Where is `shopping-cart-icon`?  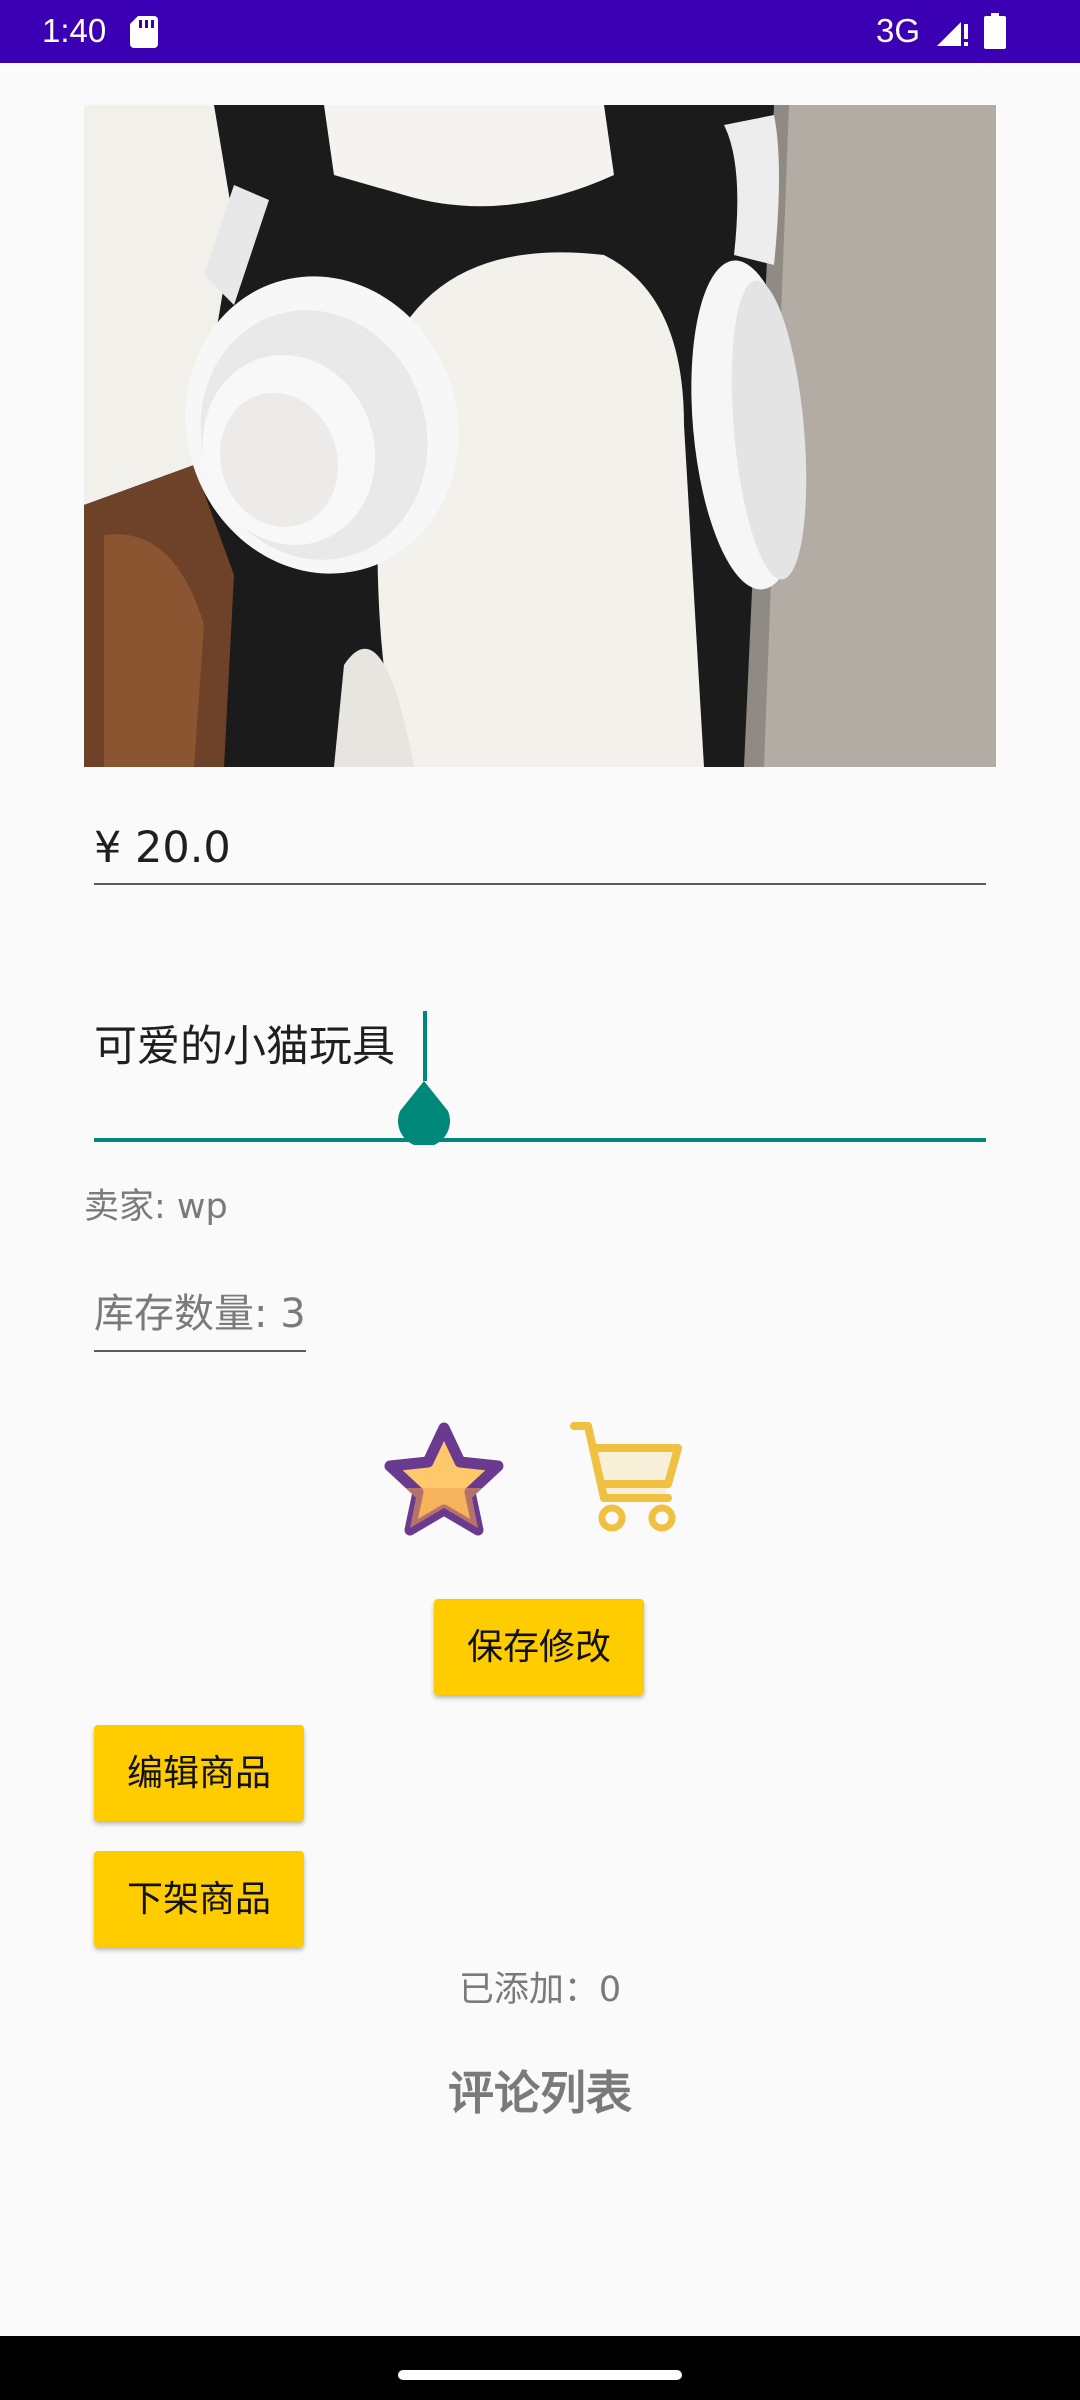 shopping-cart-icon is located at coordinates (627, 1476).